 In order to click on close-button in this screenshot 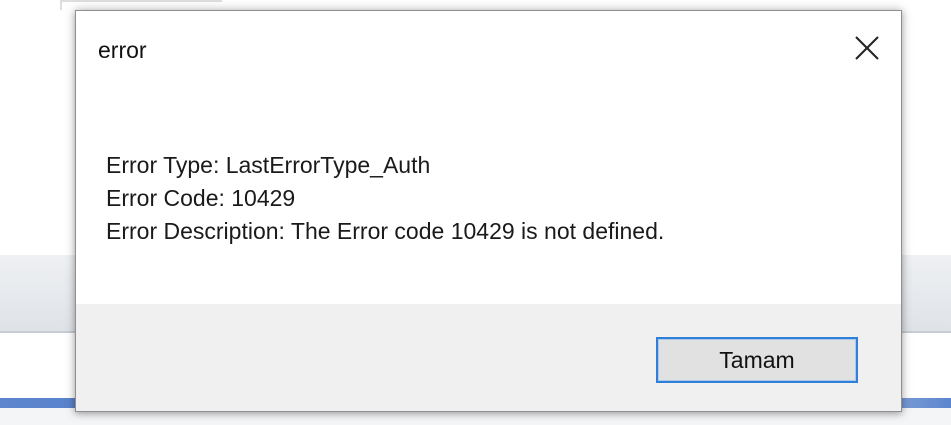, I will do `click(867, 48)`.